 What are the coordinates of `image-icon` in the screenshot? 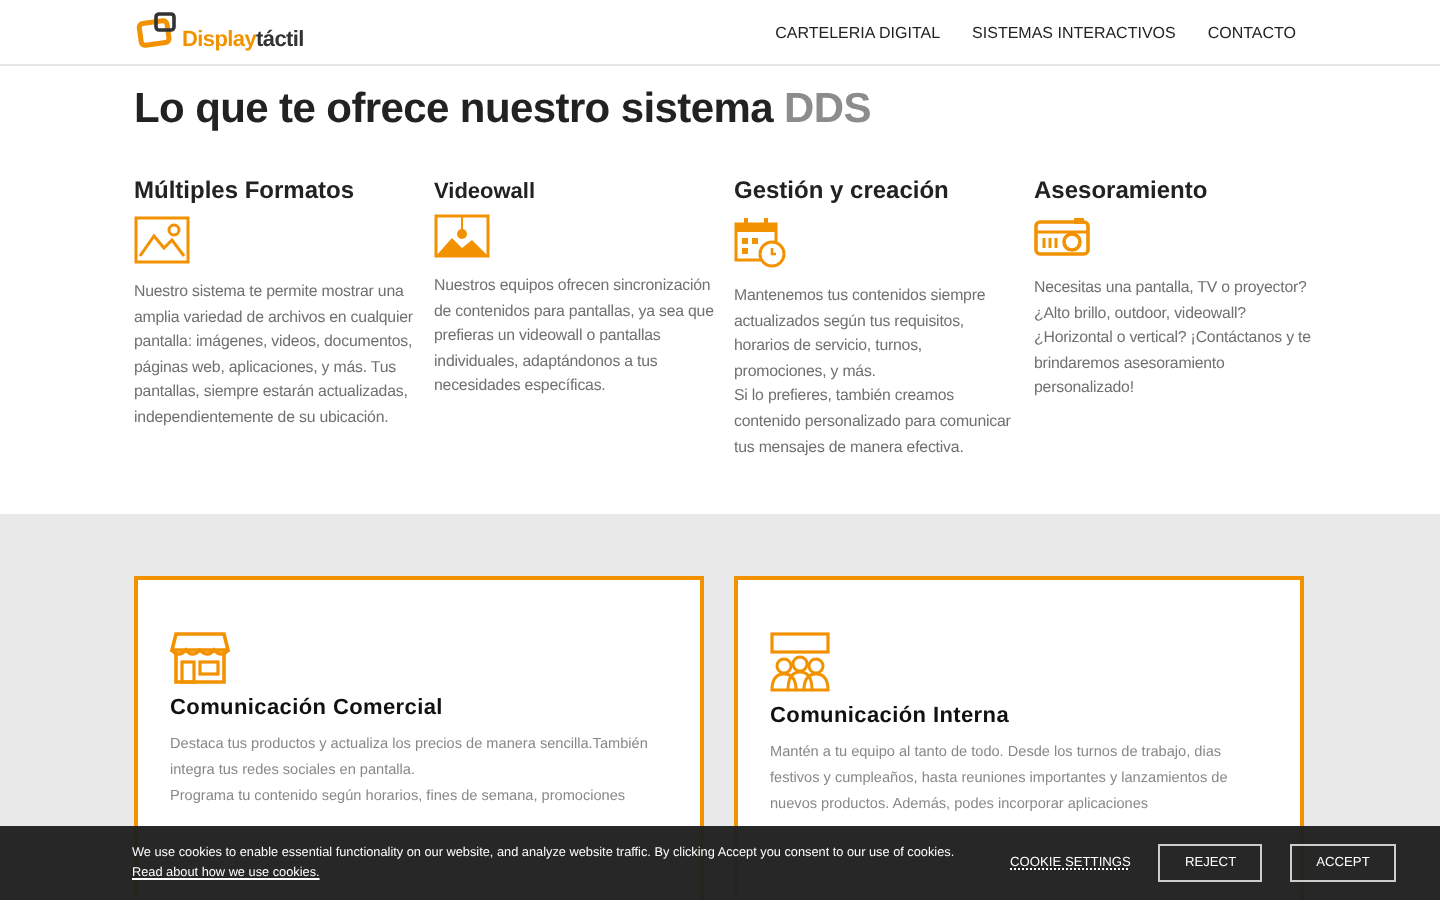 It's located at (162, 240).